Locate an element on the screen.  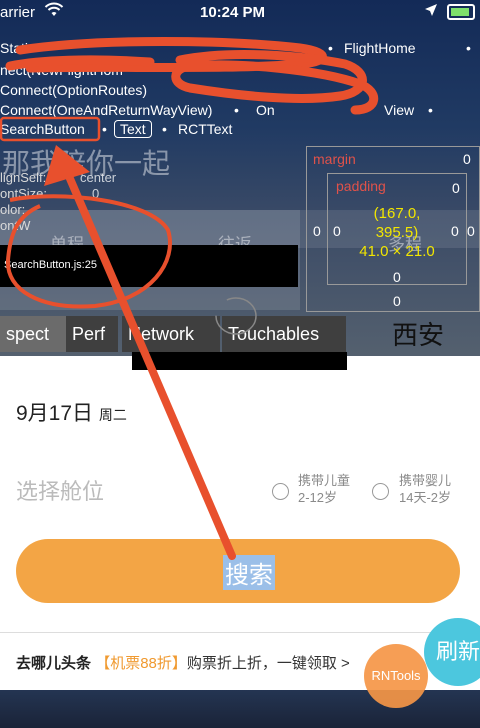
style-properties: lignSelf: ontSize: olor: ontW is located at coordinates (23, 202).